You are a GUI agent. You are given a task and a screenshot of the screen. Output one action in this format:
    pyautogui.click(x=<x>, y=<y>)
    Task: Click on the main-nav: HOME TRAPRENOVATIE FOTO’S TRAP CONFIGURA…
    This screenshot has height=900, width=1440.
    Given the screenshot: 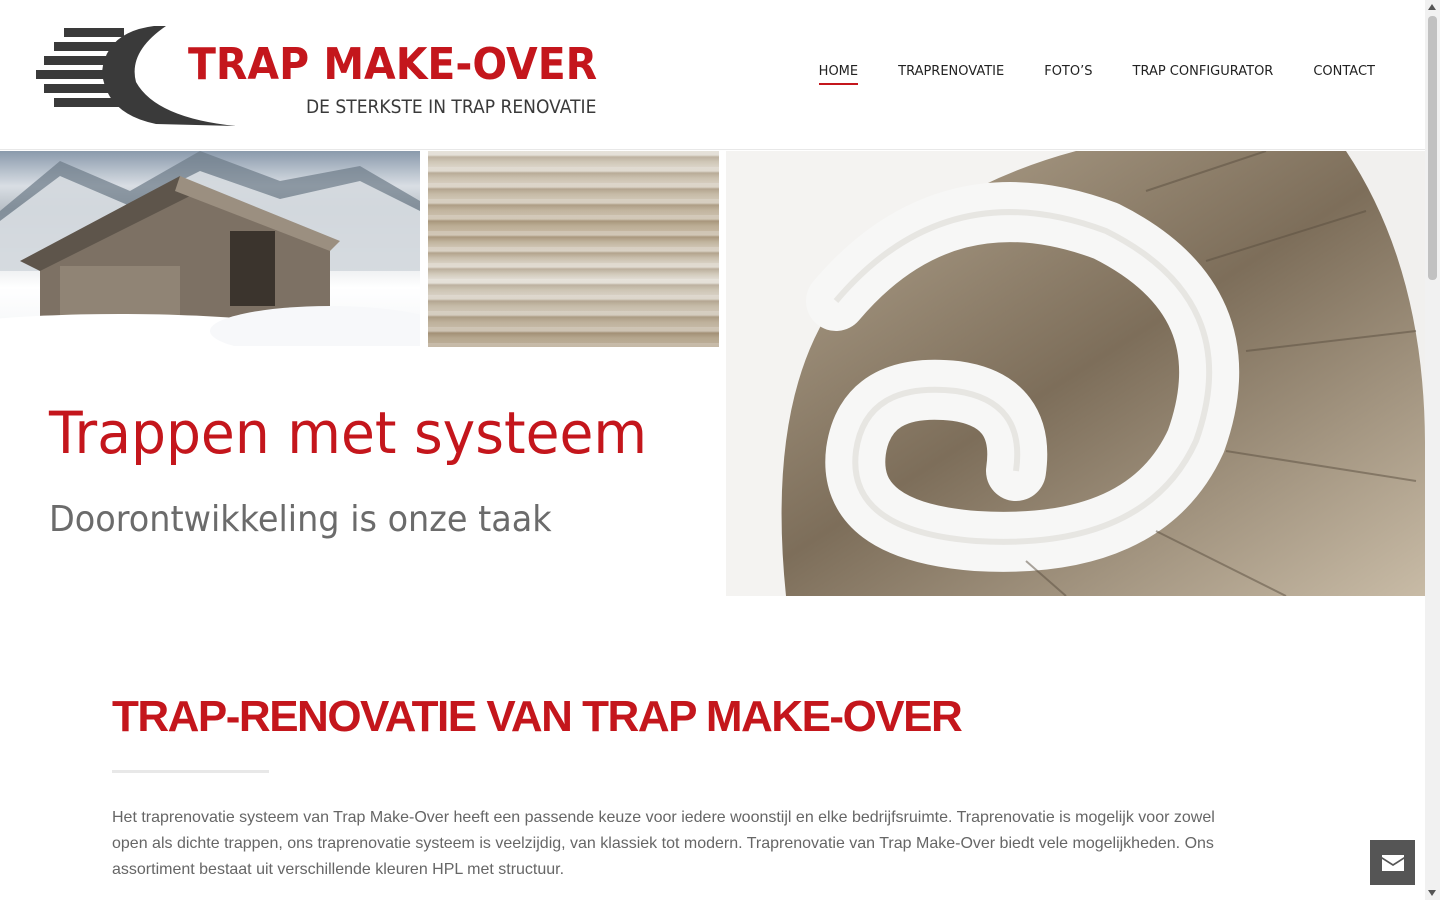 What is the action you would take?
    pyautogui.click(x=1096, y=74)
    